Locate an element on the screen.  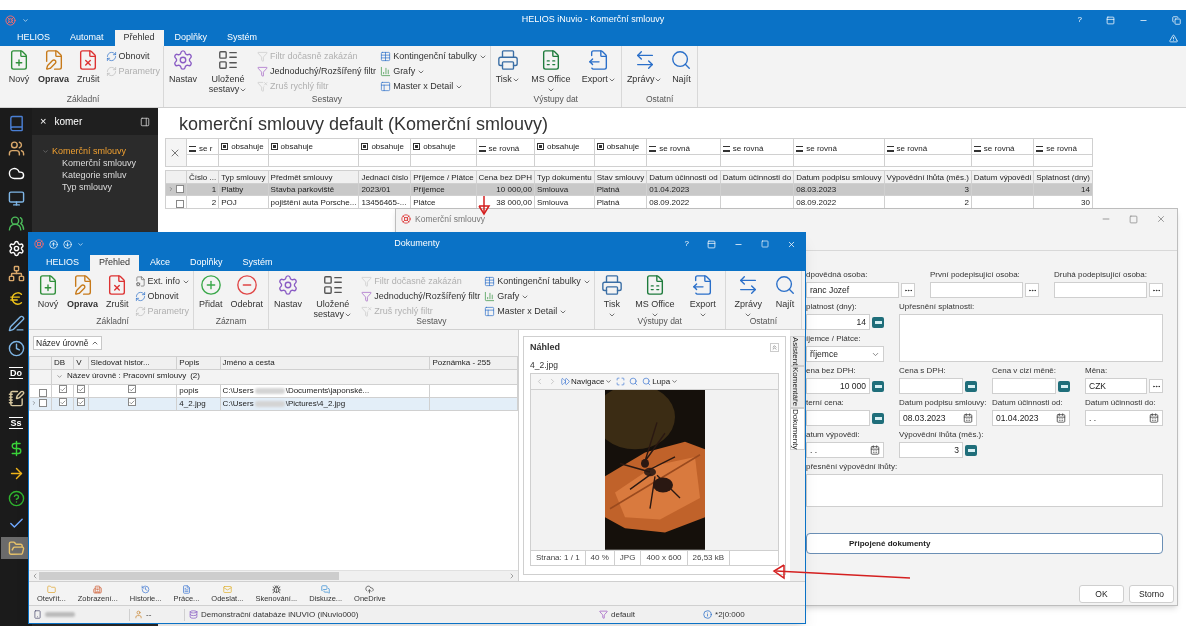
search-bar: × komer is located at coordinates (95, 121).